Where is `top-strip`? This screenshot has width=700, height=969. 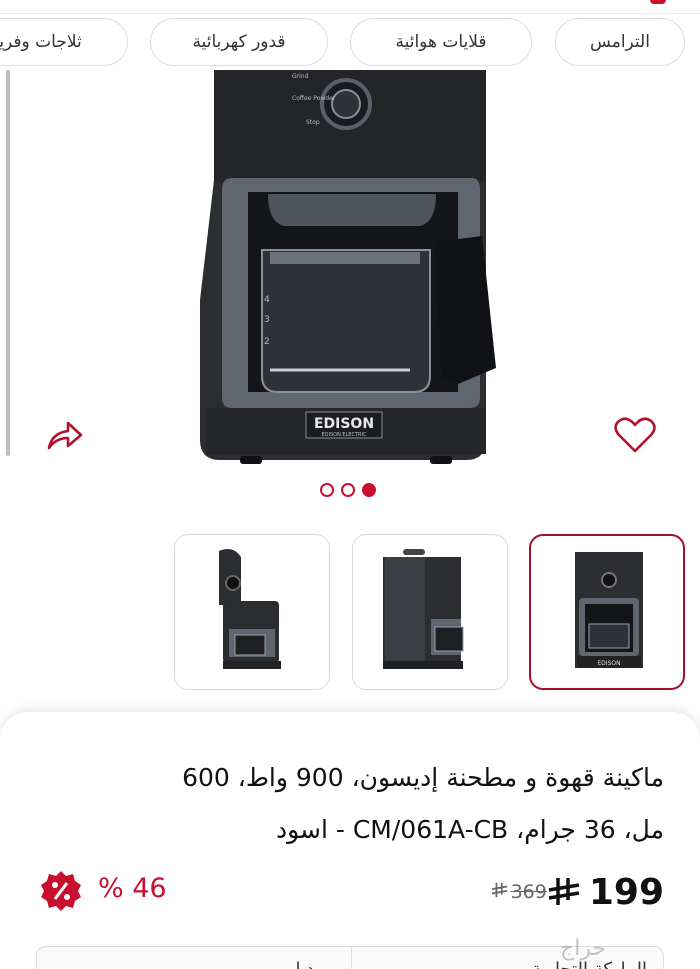 top-strip is located at coordinates (350, 7).